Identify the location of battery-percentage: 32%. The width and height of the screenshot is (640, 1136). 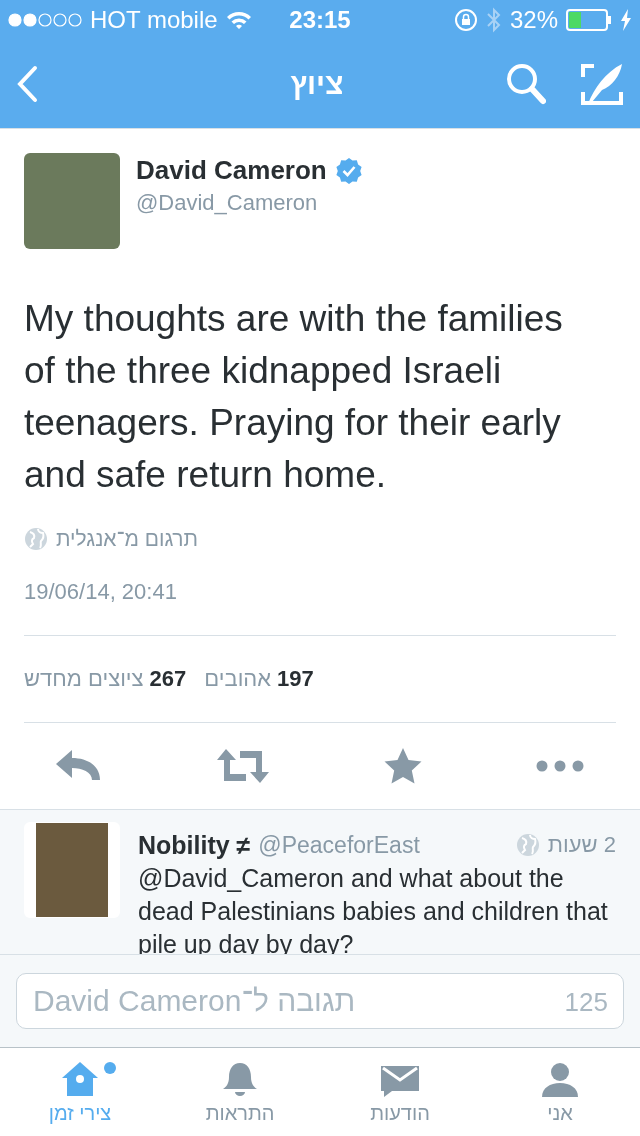
(533, 20).